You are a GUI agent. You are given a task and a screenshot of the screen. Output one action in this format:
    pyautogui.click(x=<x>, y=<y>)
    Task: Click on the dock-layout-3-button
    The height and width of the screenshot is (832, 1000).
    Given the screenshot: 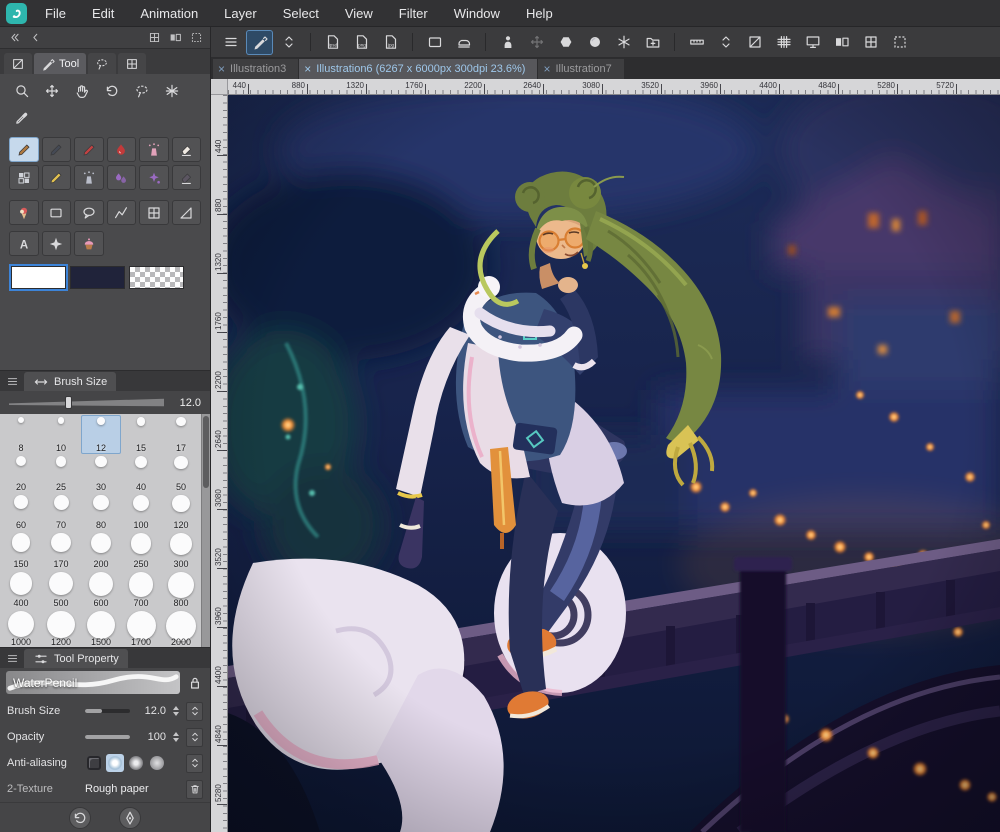 What is the action you would take?
    pyautogui.click(x=196, y=37)
    